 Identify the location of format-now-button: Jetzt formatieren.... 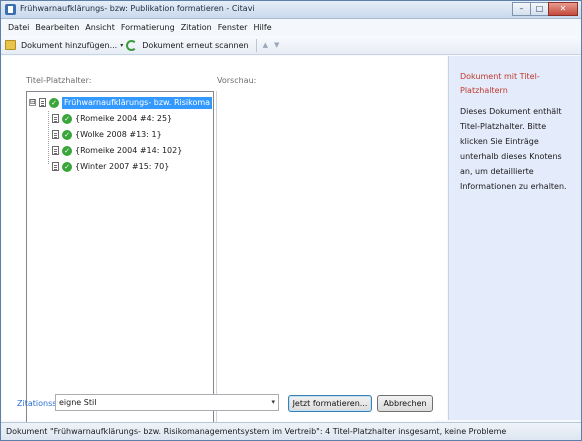
(330, 403).